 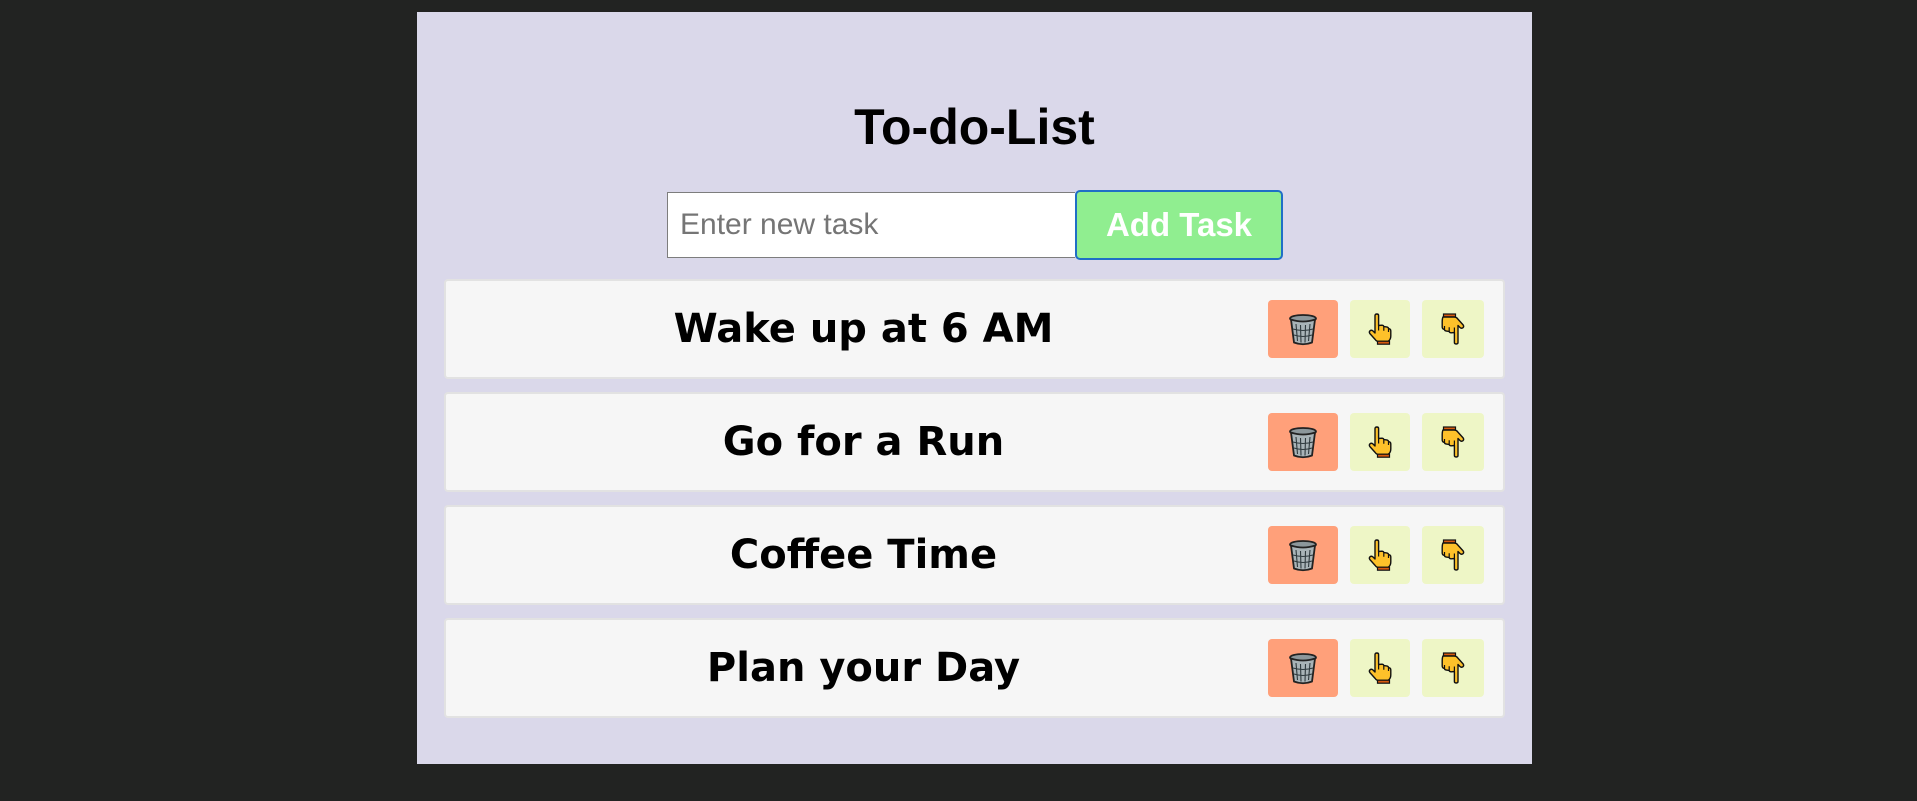 I want to click on task-item: Coffee Time, so click(x=974, y=555).